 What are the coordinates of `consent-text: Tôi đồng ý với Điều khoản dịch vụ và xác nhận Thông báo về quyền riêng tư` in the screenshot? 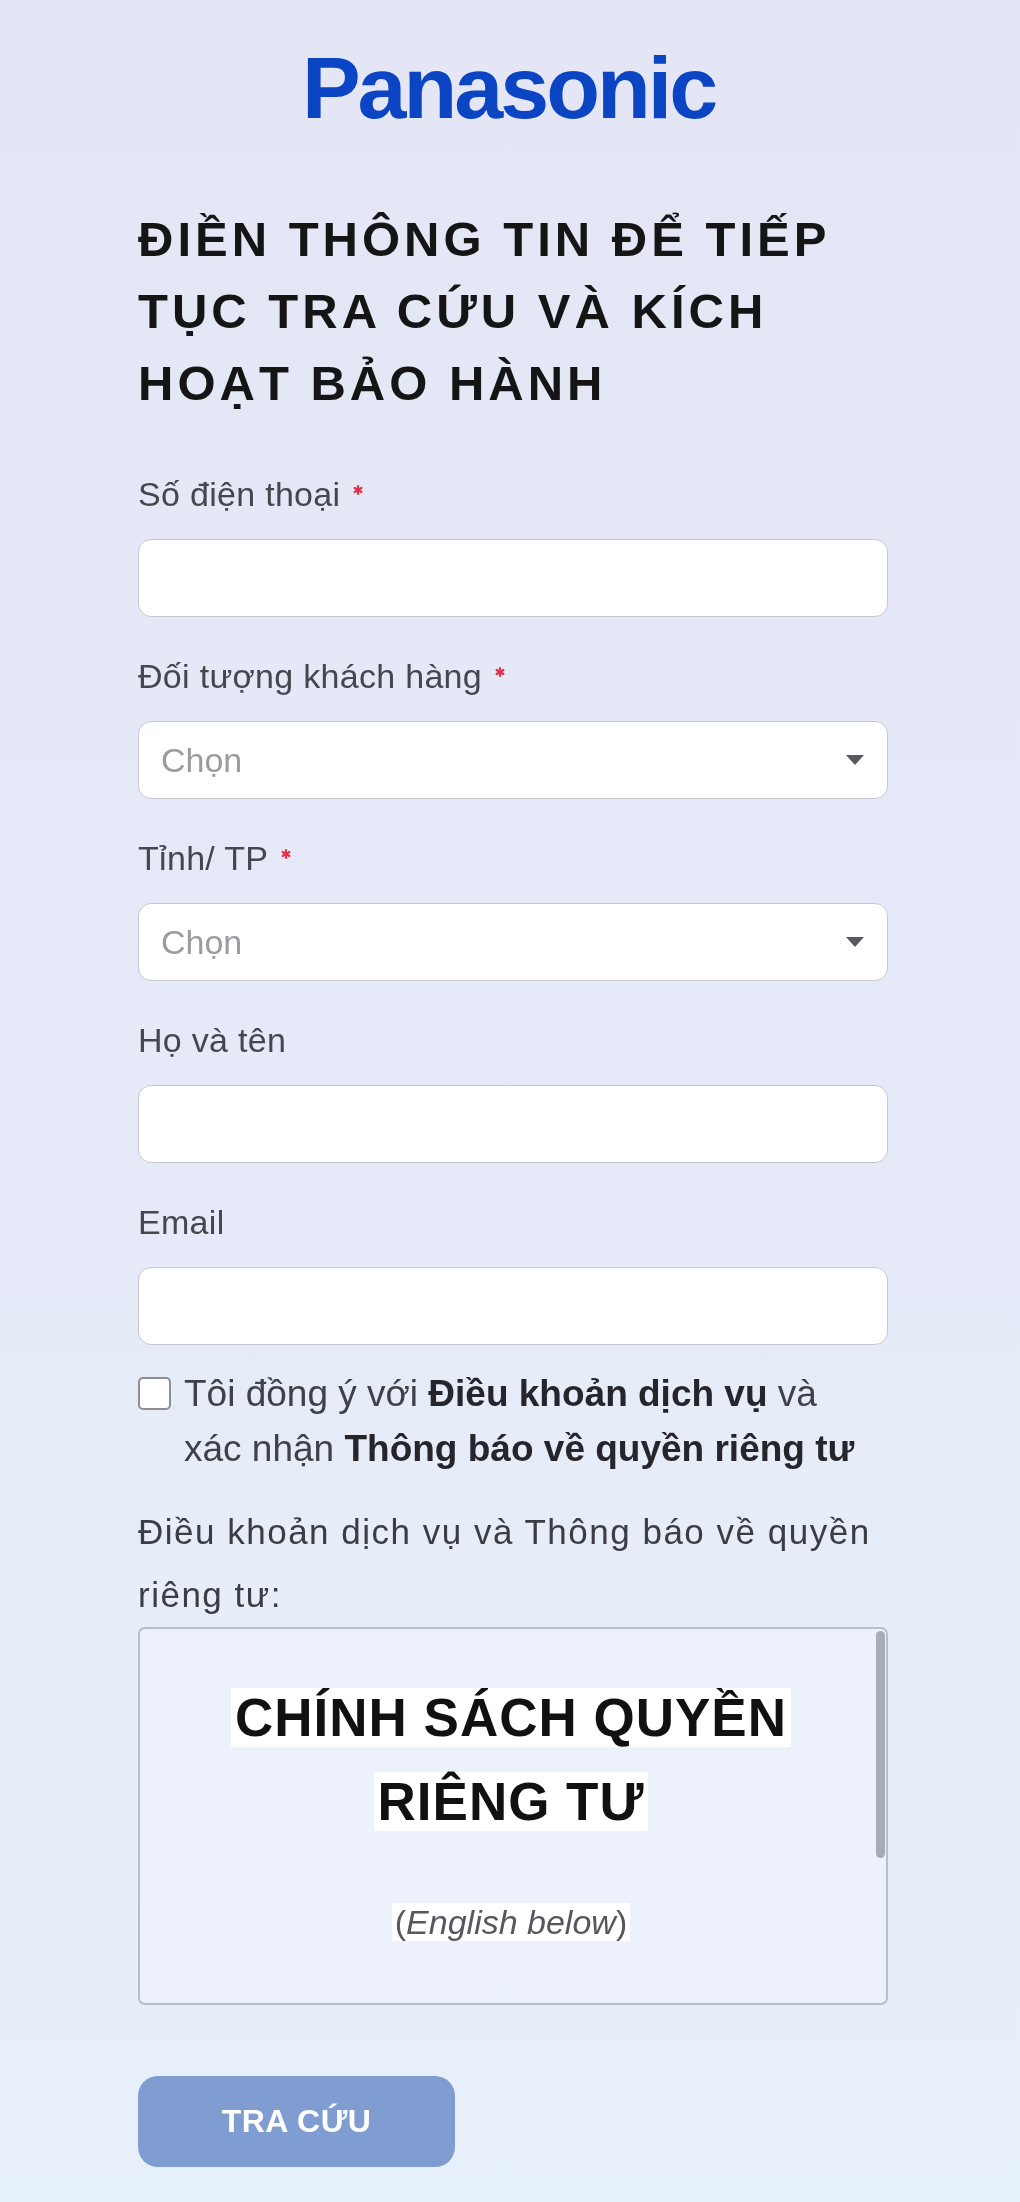 It's located at (520, 1421).